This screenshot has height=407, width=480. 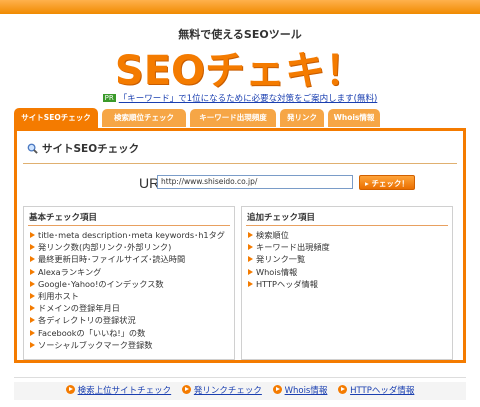 I want to click on tab-site-seo-check: サイトSEOチェック, so click(x=56, y=118).